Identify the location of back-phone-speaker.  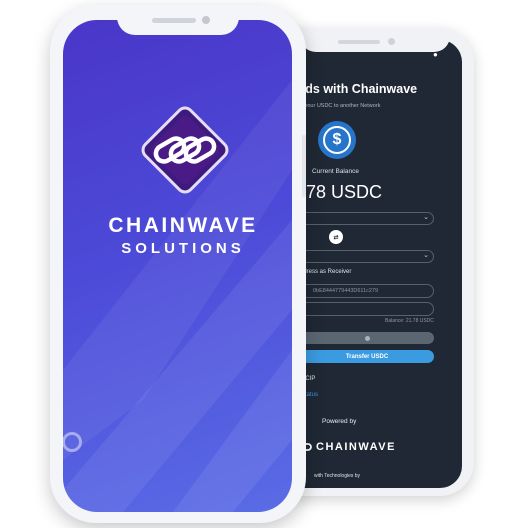
(359, 42).